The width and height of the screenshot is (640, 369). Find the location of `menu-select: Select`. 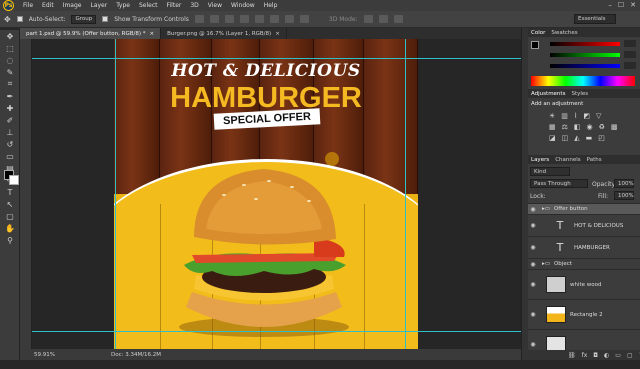

menu-select: Select is located at coordinates (148, 5).